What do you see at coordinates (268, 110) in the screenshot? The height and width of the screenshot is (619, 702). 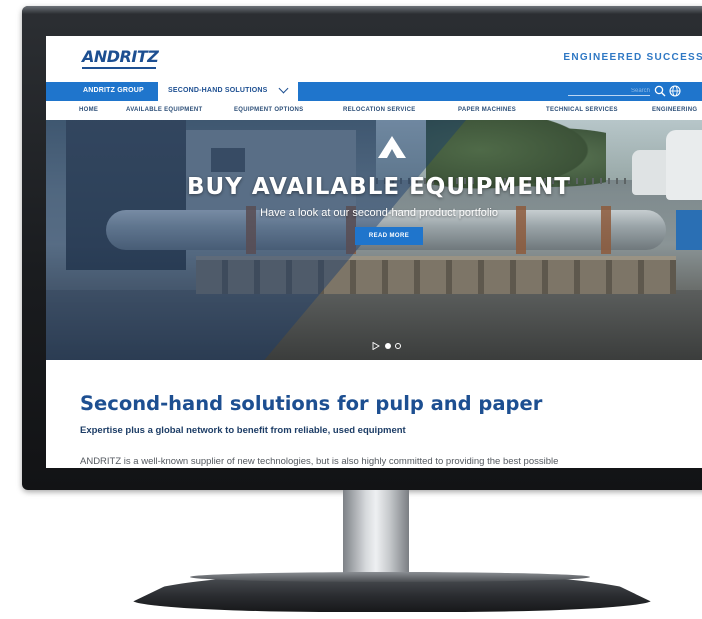 I see `subnav-item-equipment-options: EQUIPMENT OPTIONS` at bounding box center [268, 110].